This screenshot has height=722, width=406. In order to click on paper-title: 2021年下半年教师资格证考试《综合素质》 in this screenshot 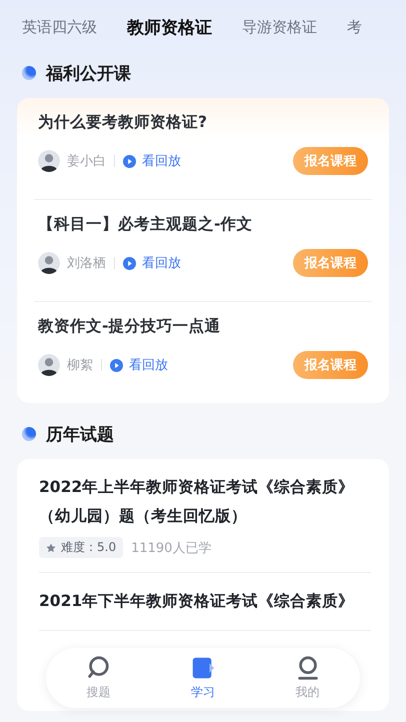, I will do `click(197, 601)`.